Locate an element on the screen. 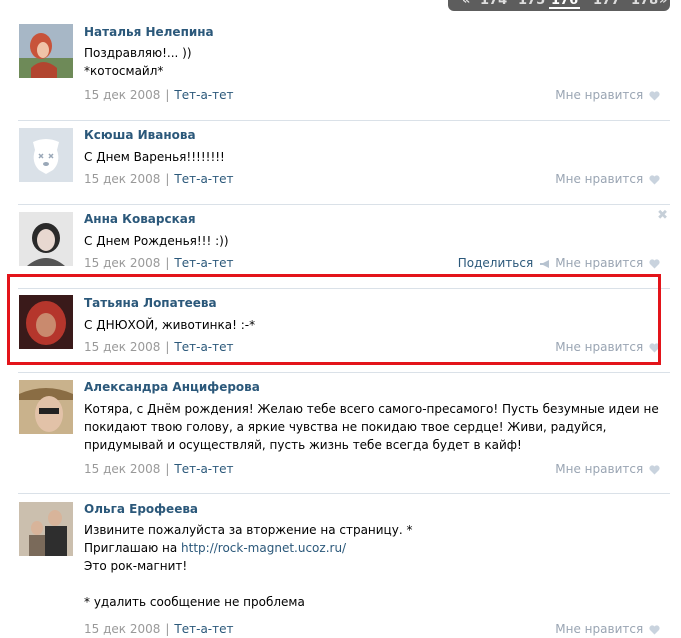  pager-page-177: 177 is located at coordinates (606, 3).